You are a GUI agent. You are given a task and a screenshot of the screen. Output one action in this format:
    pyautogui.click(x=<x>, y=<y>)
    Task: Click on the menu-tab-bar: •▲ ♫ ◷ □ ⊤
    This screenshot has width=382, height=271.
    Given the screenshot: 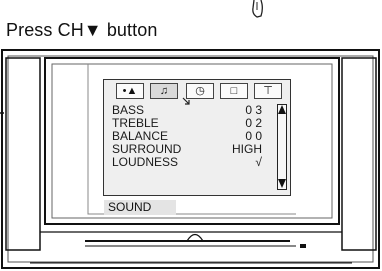 What is the action you would take?
    pyautogui.click(x=199, y=94)
    